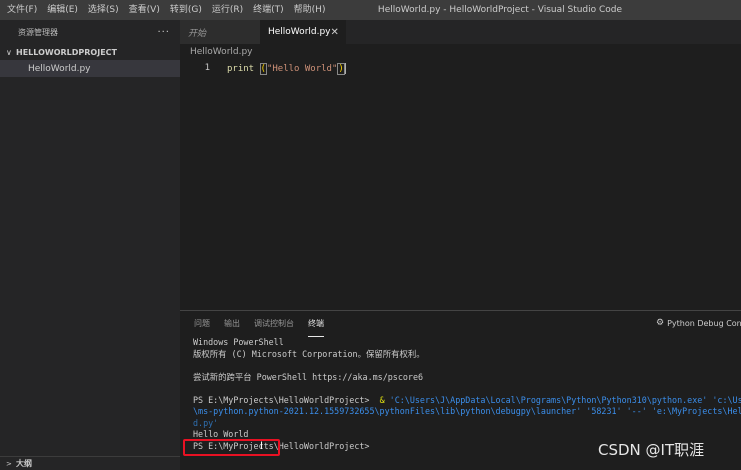  I want to click on highlight-annotation-box, so click(231, 447).